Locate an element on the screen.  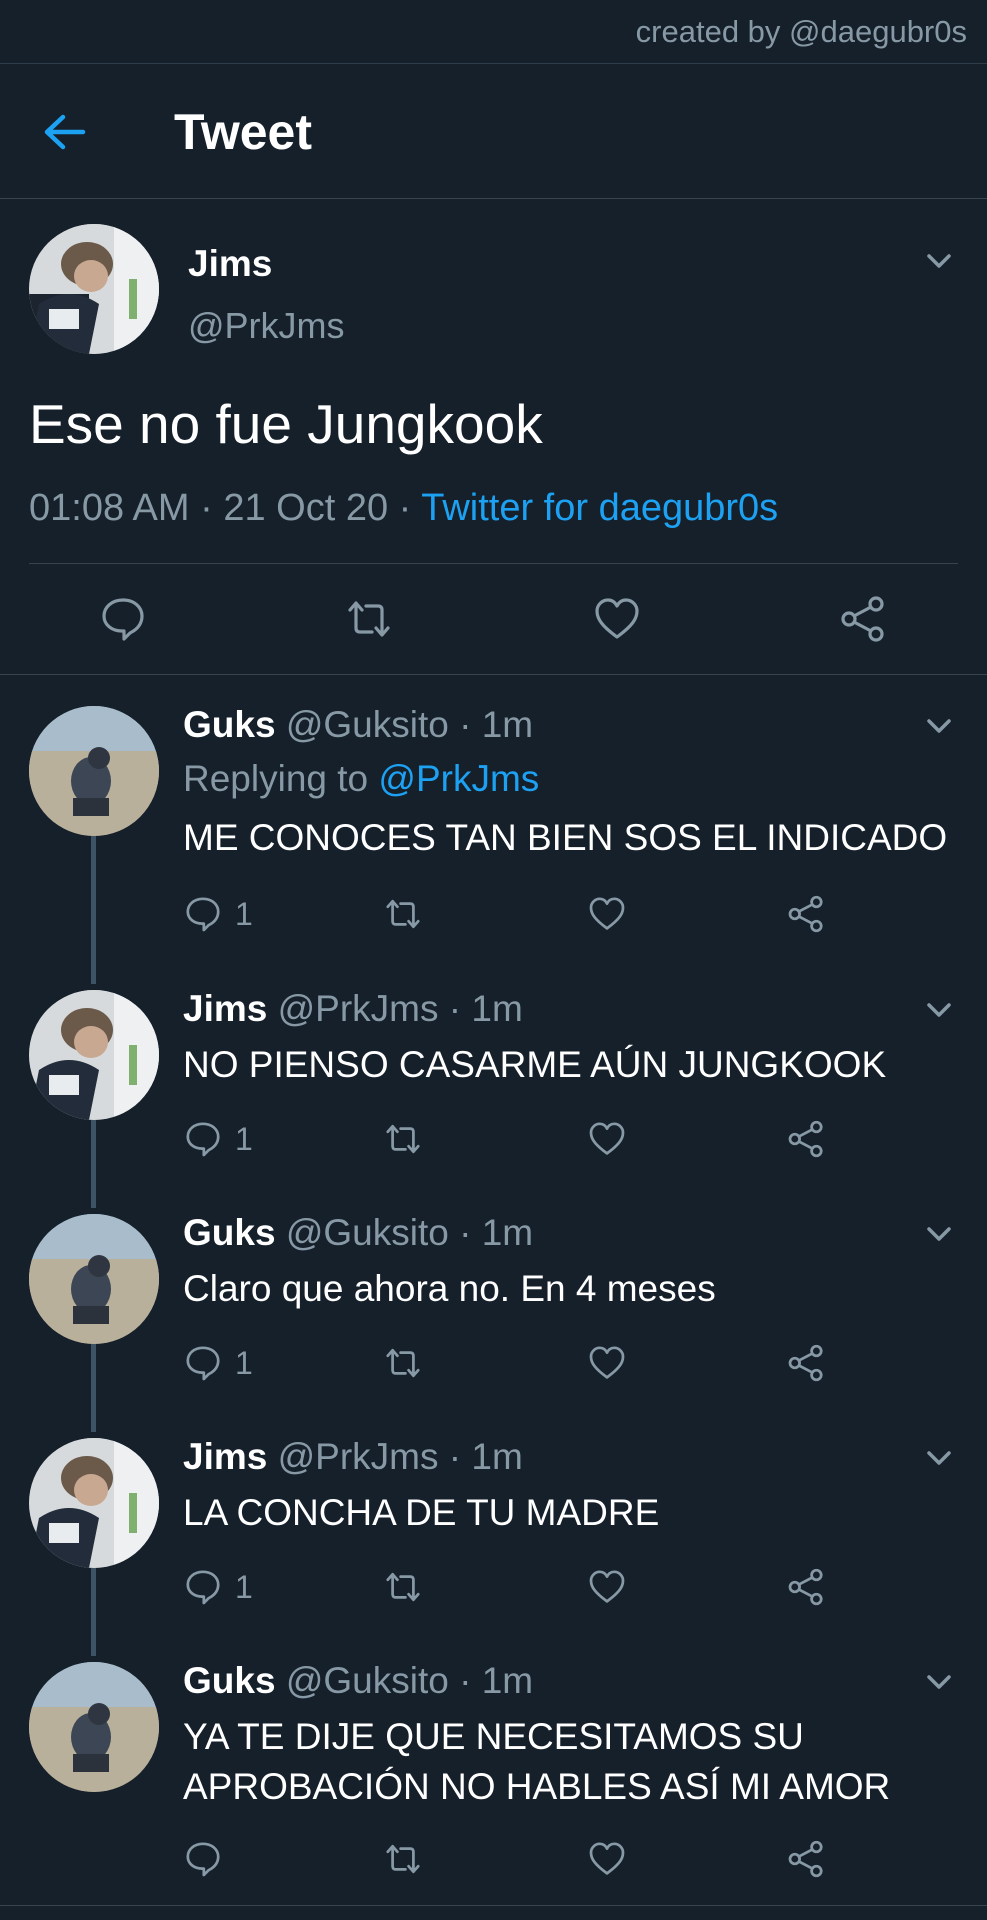
arrow-left-icon is located at coordinates (65, 132).